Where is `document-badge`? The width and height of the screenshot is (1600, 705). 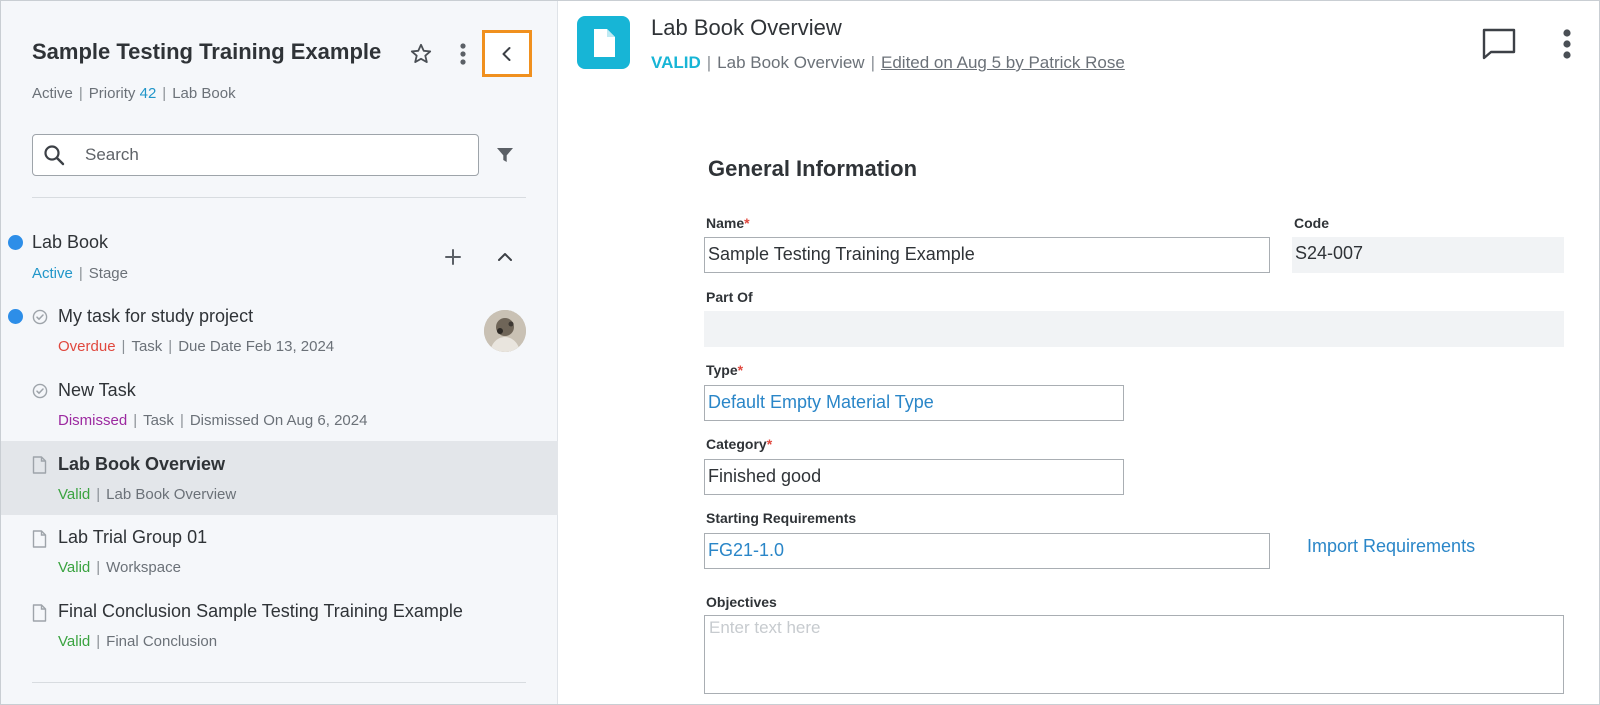
document-badge is located at coordinates (603, 42).